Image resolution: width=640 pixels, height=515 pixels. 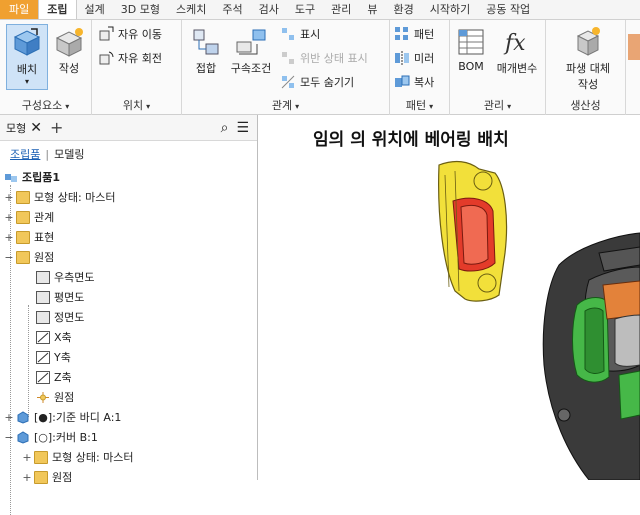 What do you see at coordinates (136, 105) in the screenshot?
I see `panel-title-position: 위치 ▾` at bounding box center [136, 105].